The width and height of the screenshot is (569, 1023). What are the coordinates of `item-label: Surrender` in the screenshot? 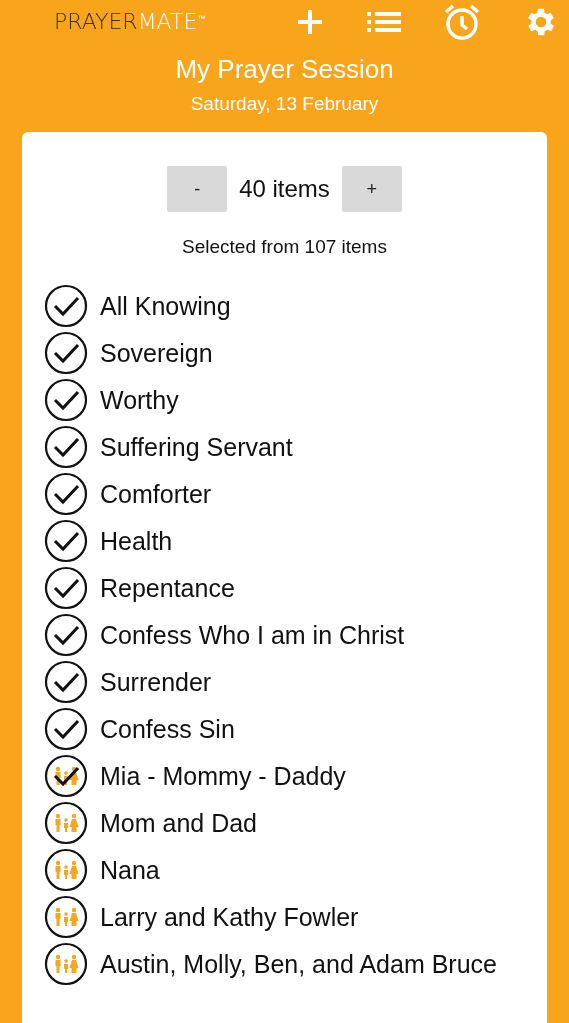 It's located at (156, 682).